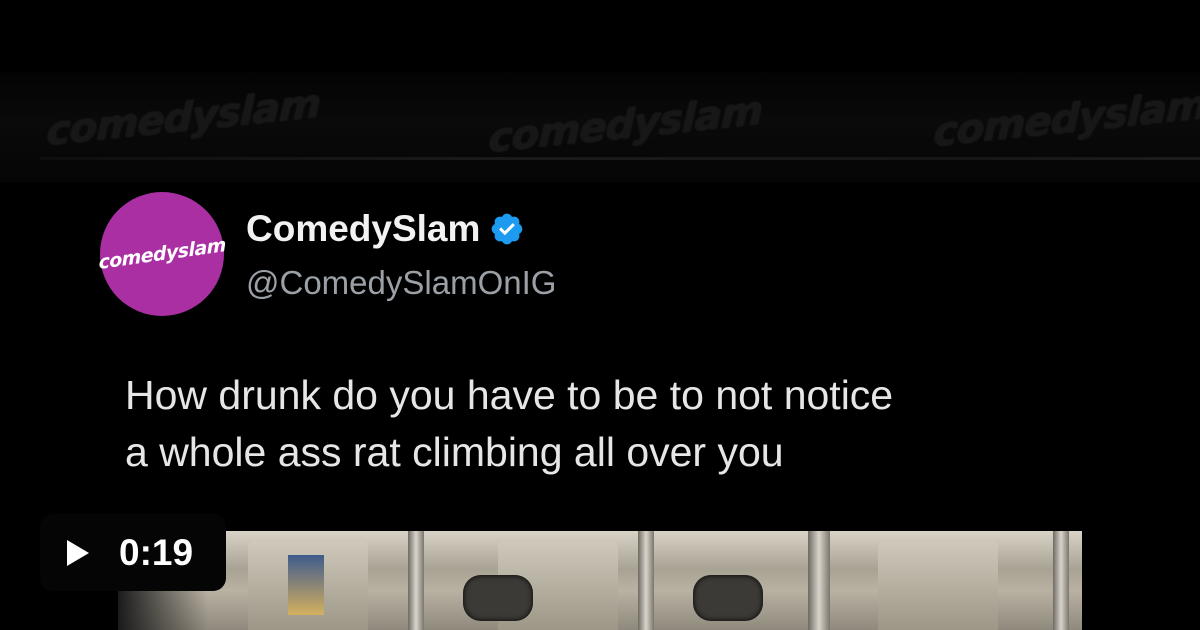 The height and width of the screenshot is (630, 1200). Describe the element at coordinates (306, 585) in the screenshot. I see `subway-poster` at that location.